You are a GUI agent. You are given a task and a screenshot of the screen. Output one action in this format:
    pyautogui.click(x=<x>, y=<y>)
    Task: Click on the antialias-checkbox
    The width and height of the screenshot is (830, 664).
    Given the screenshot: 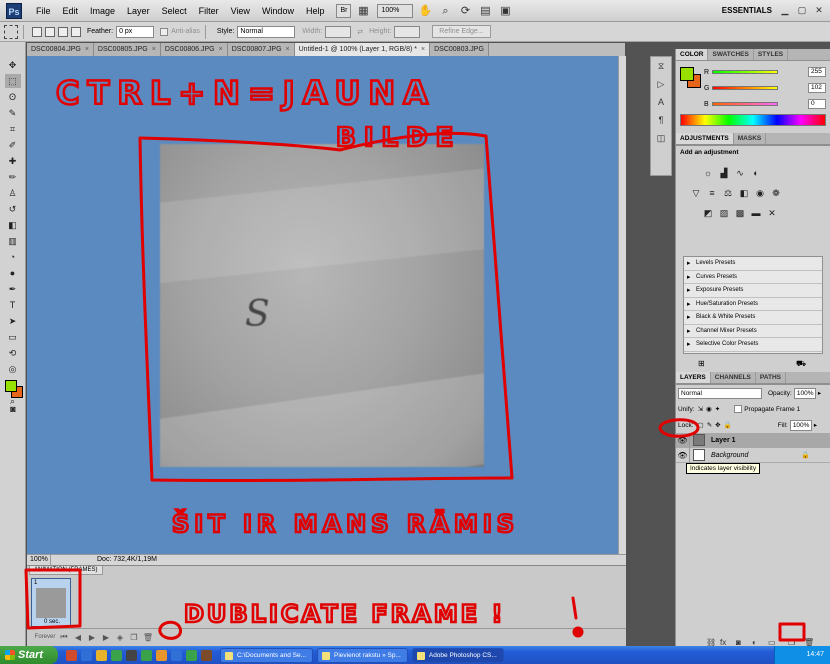 What is the action you would take?
    pyautogui.click(x=164, y=31)
    